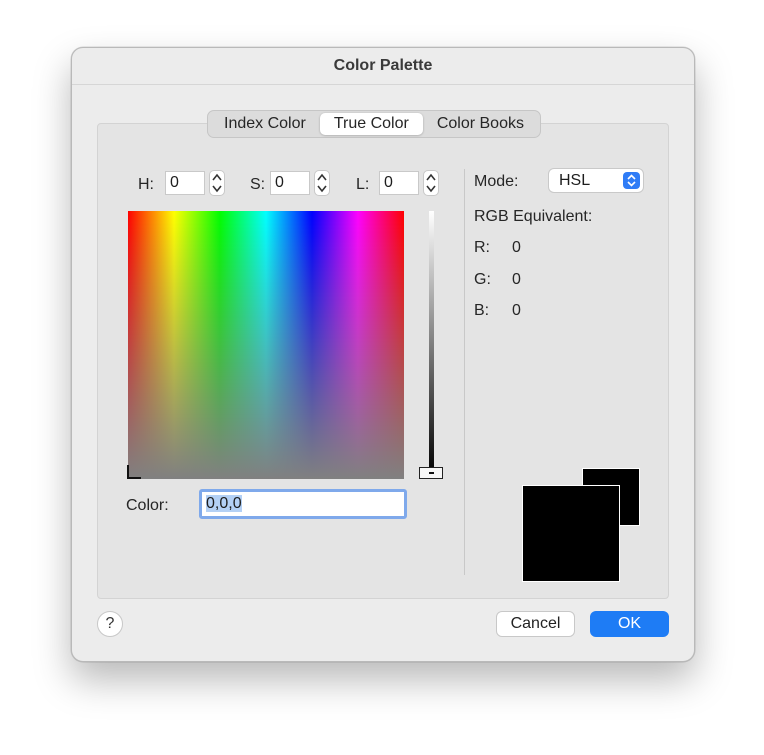 This screenshot has height=755, width=764. Describe the element at coordinates (516, 310) in the screenshot. I see `b-value: 0` at that location.